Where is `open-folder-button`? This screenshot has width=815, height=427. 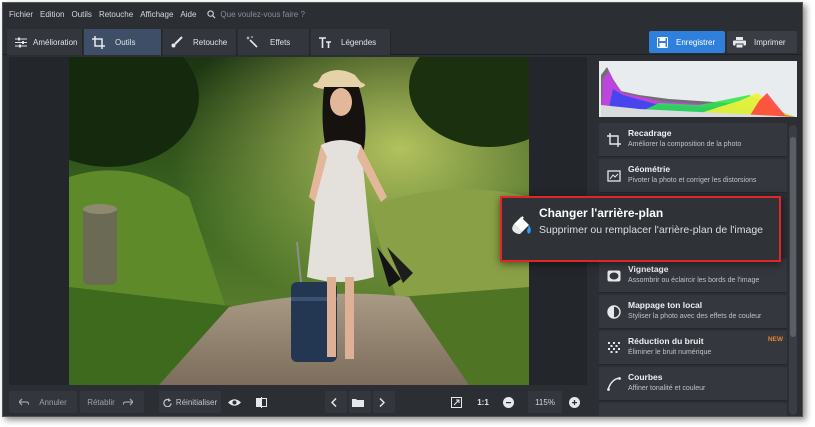
open-folder-button is located at coordinates (360, 402).